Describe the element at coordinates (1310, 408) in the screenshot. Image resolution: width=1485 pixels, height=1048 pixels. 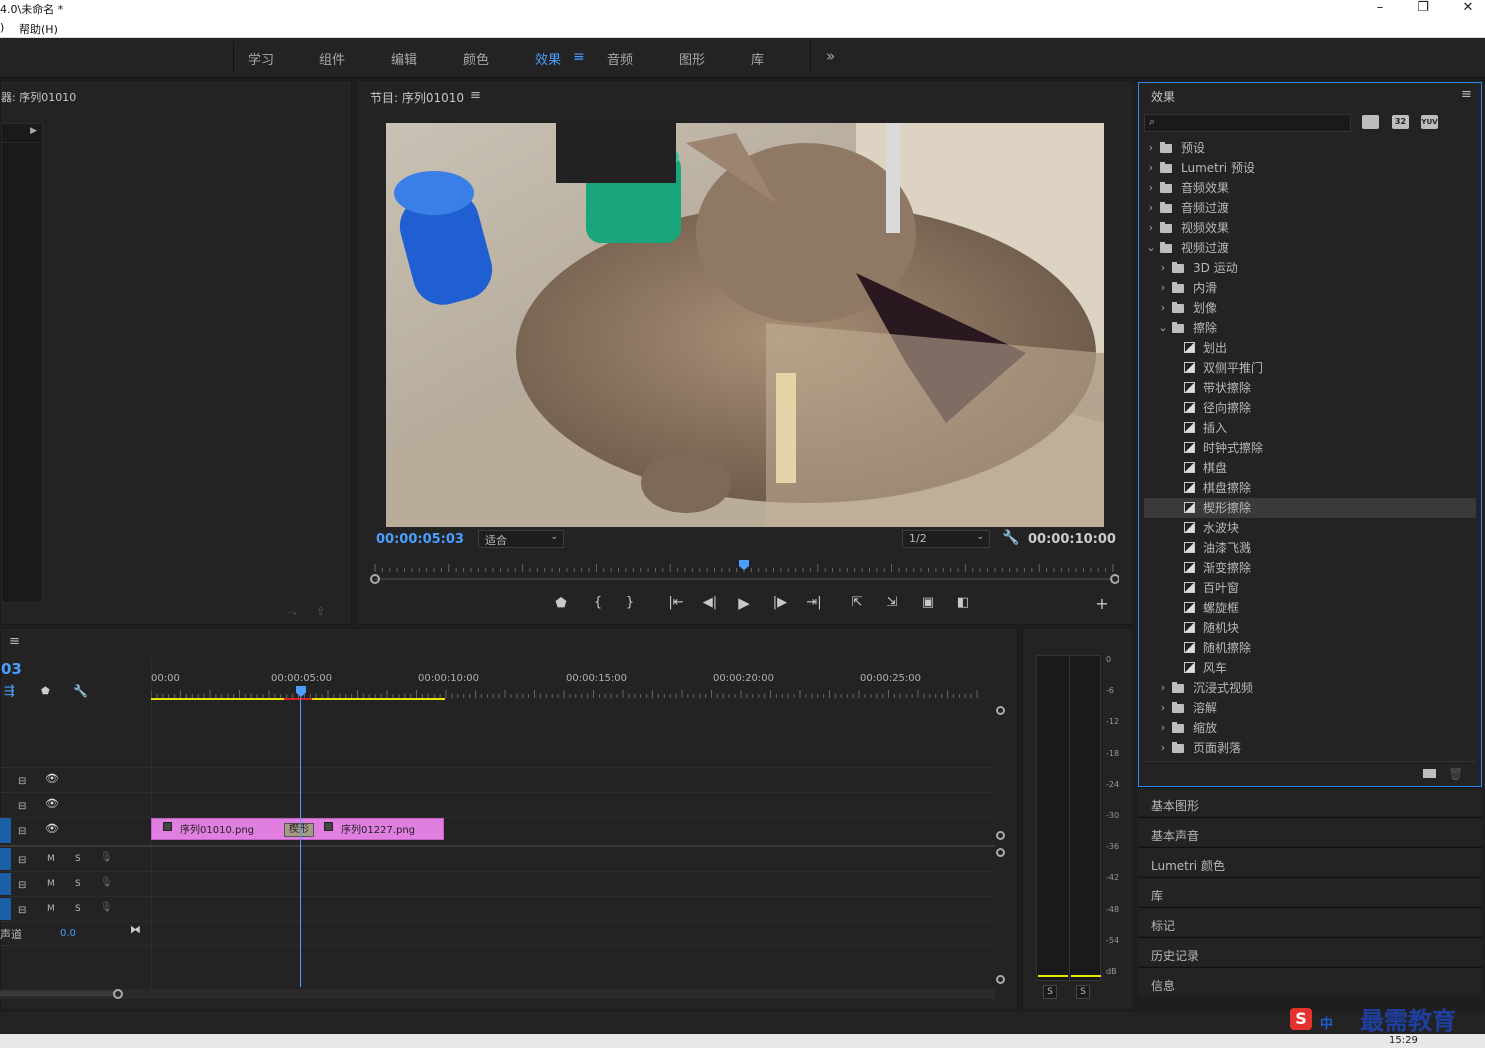
I see `effect-item: 径向擦除` at that location.